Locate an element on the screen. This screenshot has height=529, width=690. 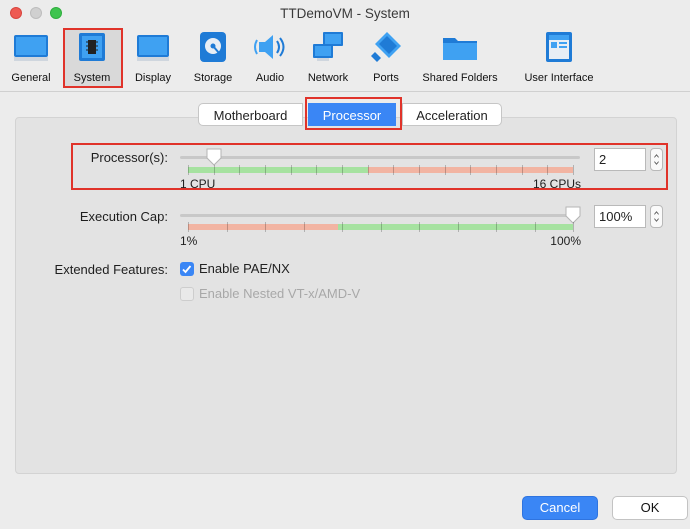
tab-motherboard: Motherboard is located at coordinates (250, 114).